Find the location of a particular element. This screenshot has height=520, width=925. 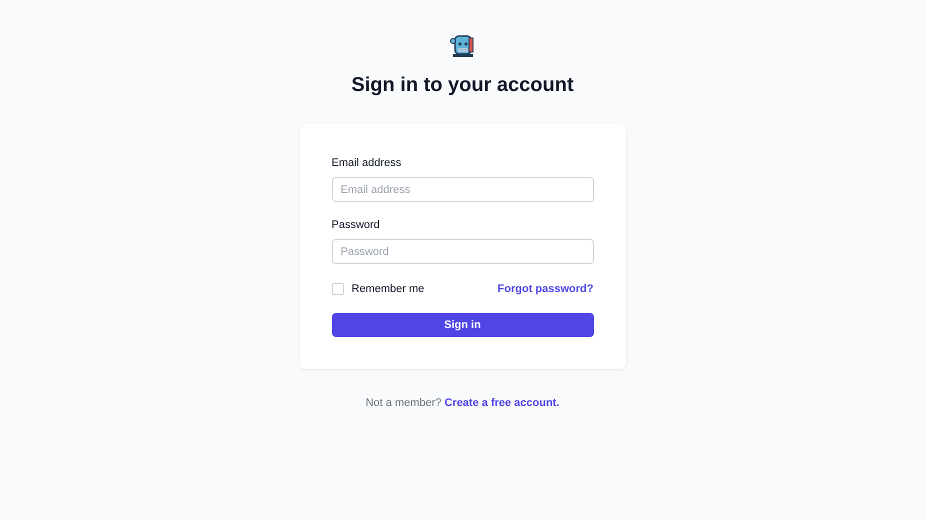

create-account-link: Create a free account. is located at coordinates (502, 403).